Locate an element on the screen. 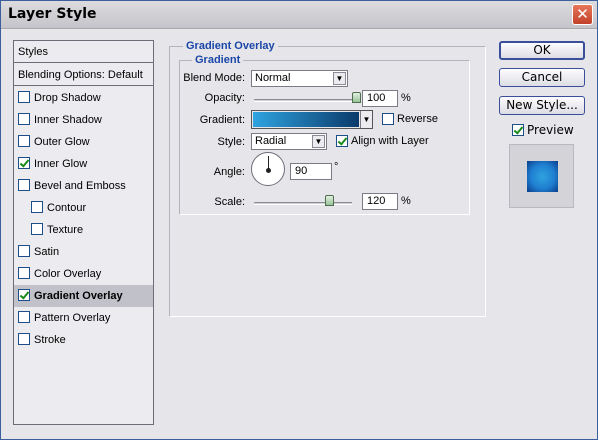 The image size is (598, 440). close-button: ✕ is located at coordinates (582, 14).